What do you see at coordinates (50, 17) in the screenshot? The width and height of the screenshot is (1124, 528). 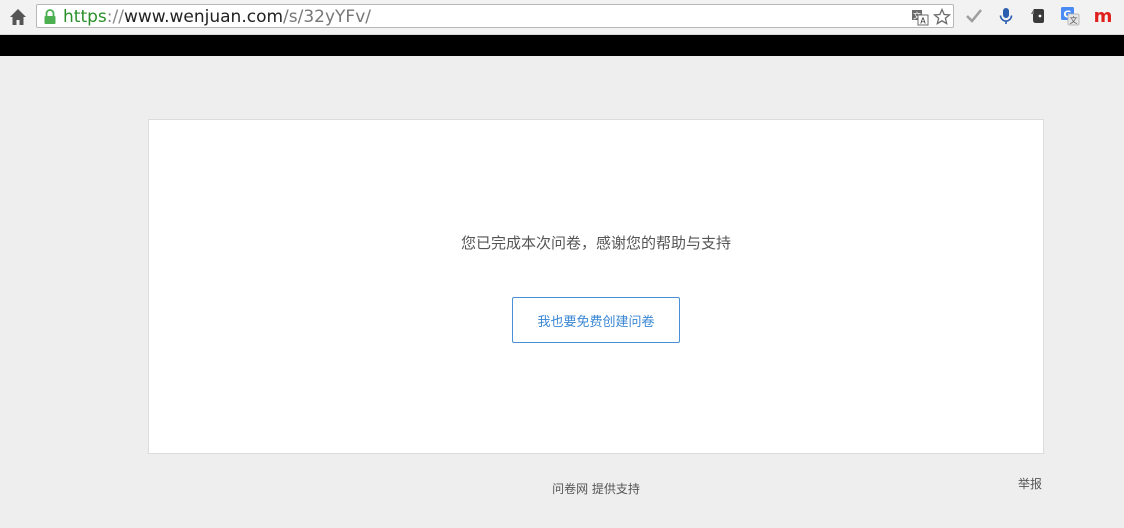 I see `lock-icon` at bounding box center [50, 17].